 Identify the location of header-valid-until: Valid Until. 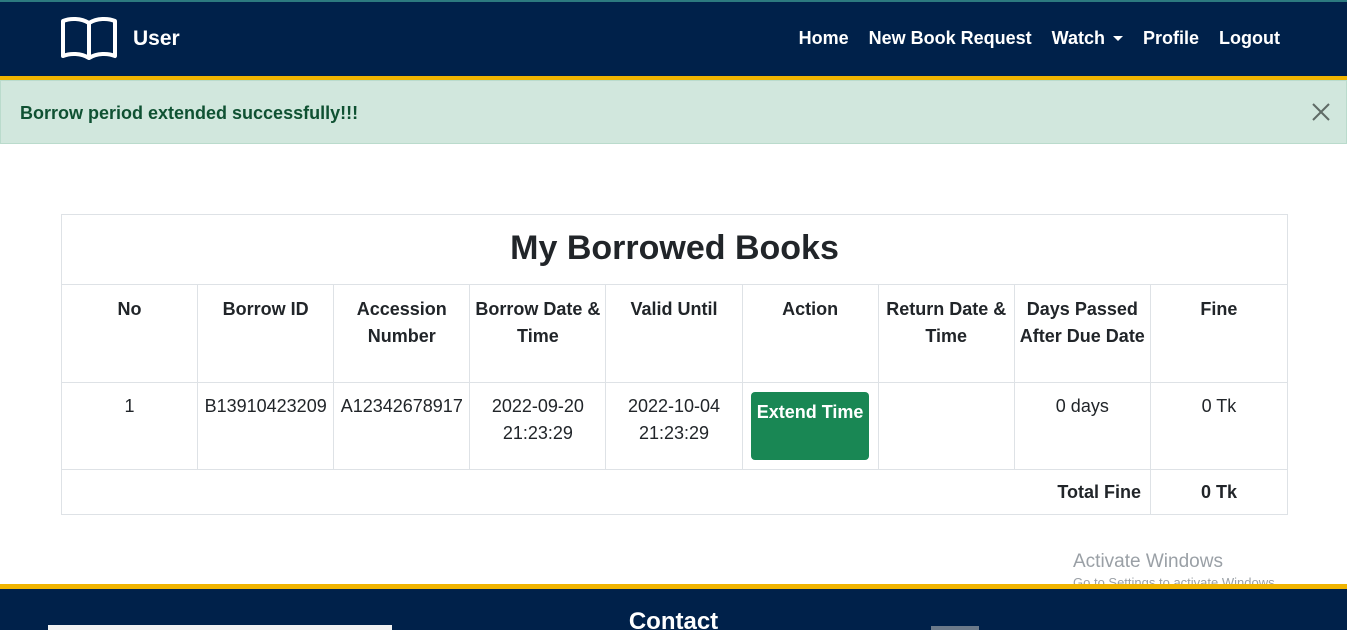
(674, 333).